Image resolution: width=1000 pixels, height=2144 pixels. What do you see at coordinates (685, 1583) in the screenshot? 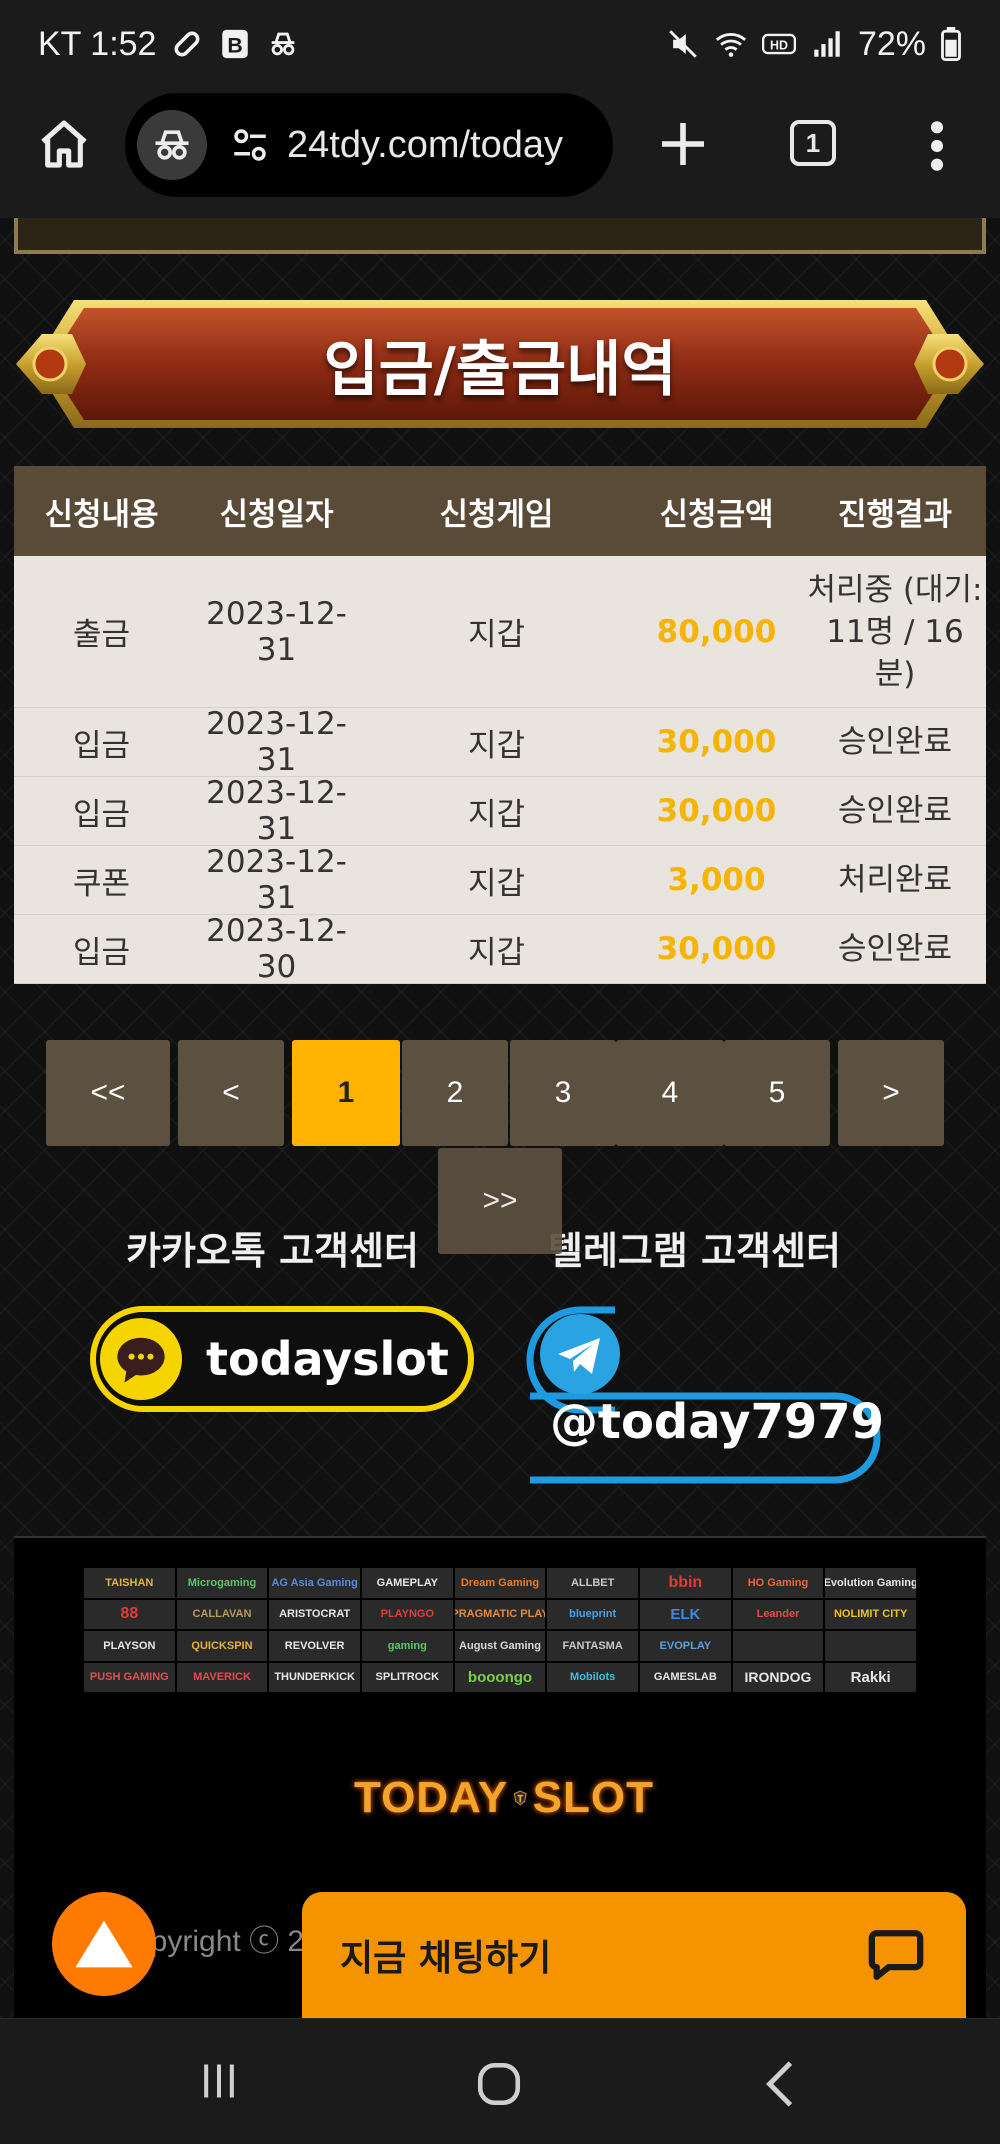
I see `provider-logo: bbin` at bounding box center [685, 1583].